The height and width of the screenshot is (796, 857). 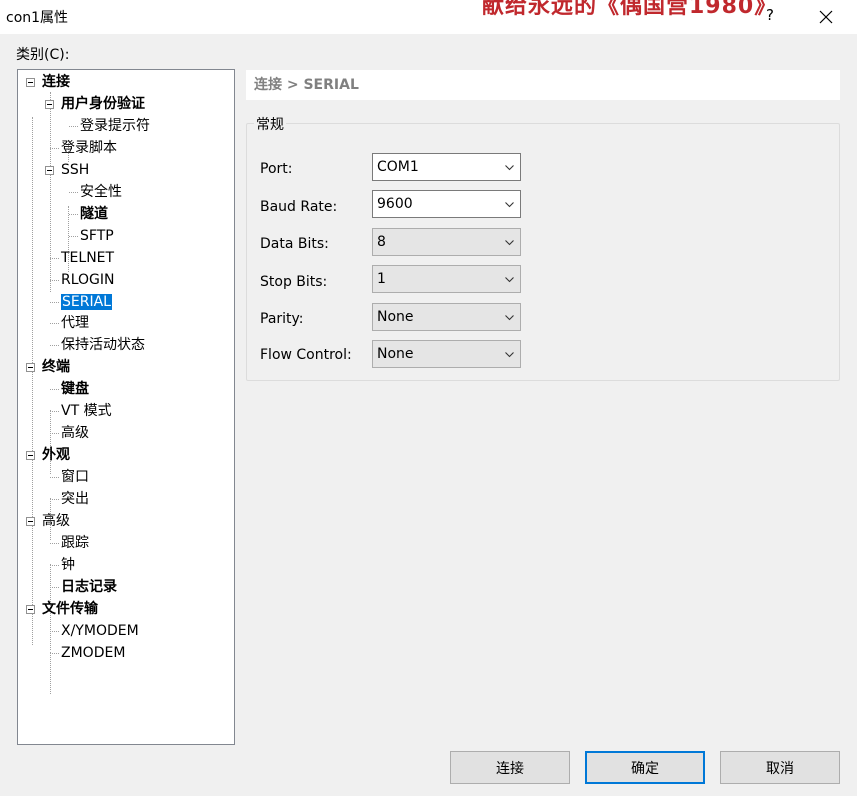 What do you see at coordinates (299, 207) in the screenshot?
I see `baud-rate-label: Baud Rate:` at bounding box center [299, 207].